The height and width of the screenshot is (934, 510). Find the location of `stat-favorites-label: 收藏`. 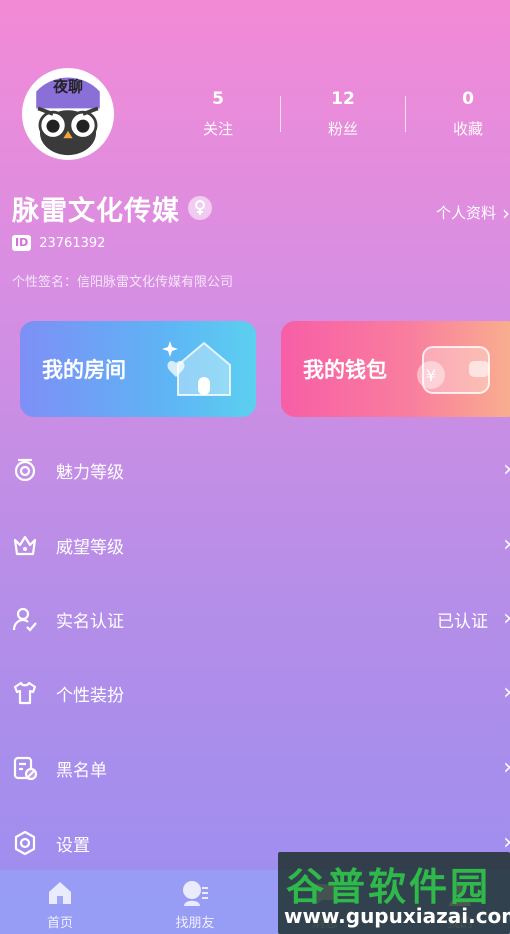

stat-favorites-label: 收藏 is located at coordinates (467, 129).